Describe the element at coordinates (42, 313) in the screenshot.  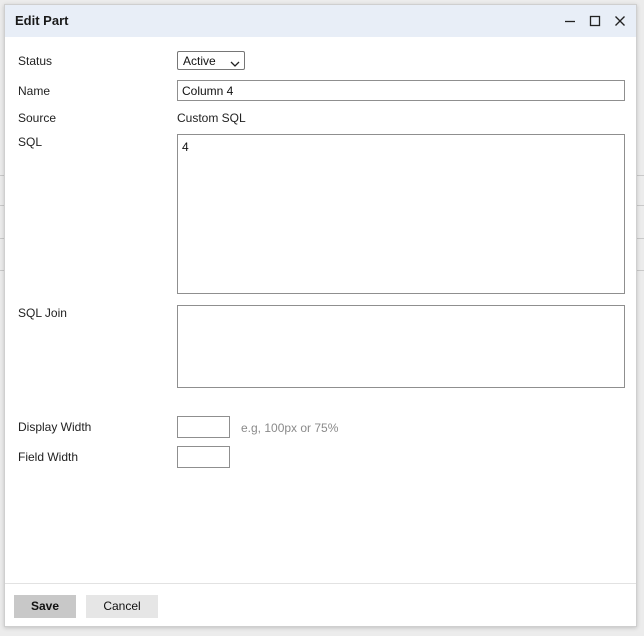
I see `sql-join-label: SQL Join` at that location.